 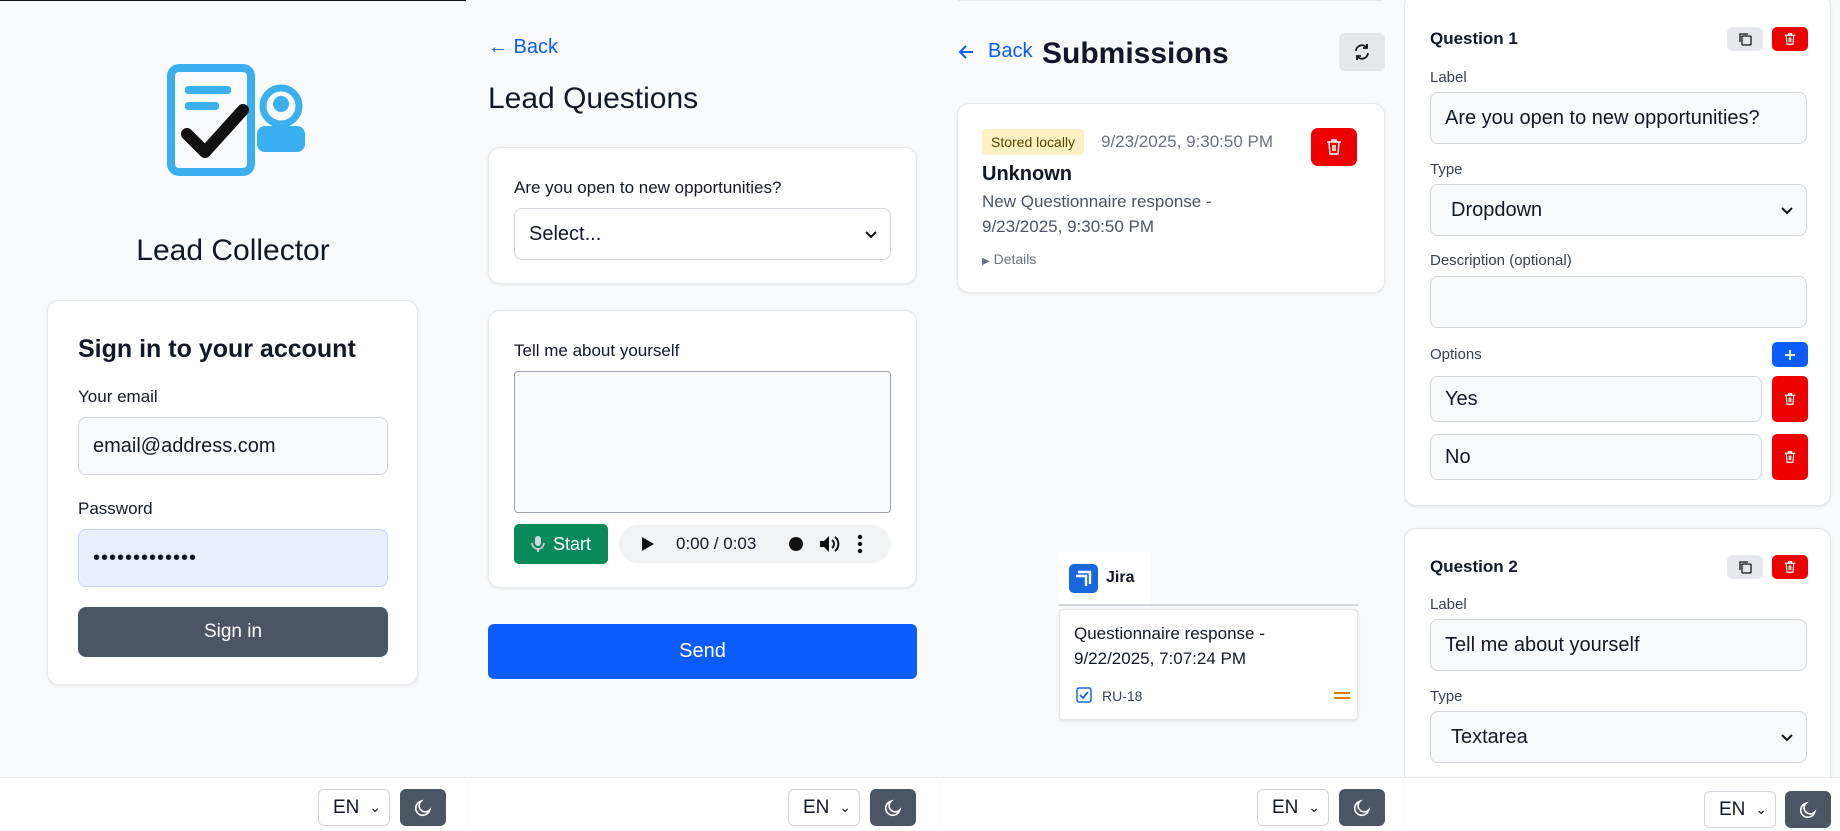 I want to click on chevron-down-icon: ⌄, so click(x=1314, y=807).